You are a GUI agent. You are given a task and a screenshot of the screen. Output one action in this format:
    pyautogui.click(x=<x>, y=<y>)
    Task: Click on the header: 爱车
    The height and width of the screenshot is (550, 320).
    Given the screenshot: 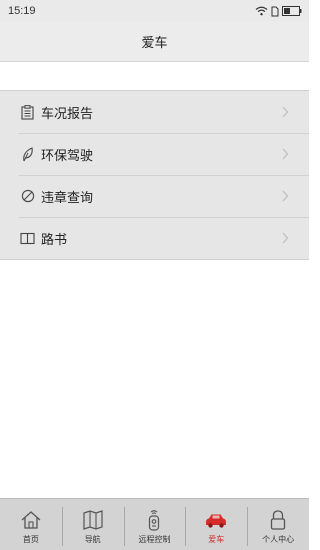 What is the action you would take?
    pyautogui.click(x=154, y=42)
    